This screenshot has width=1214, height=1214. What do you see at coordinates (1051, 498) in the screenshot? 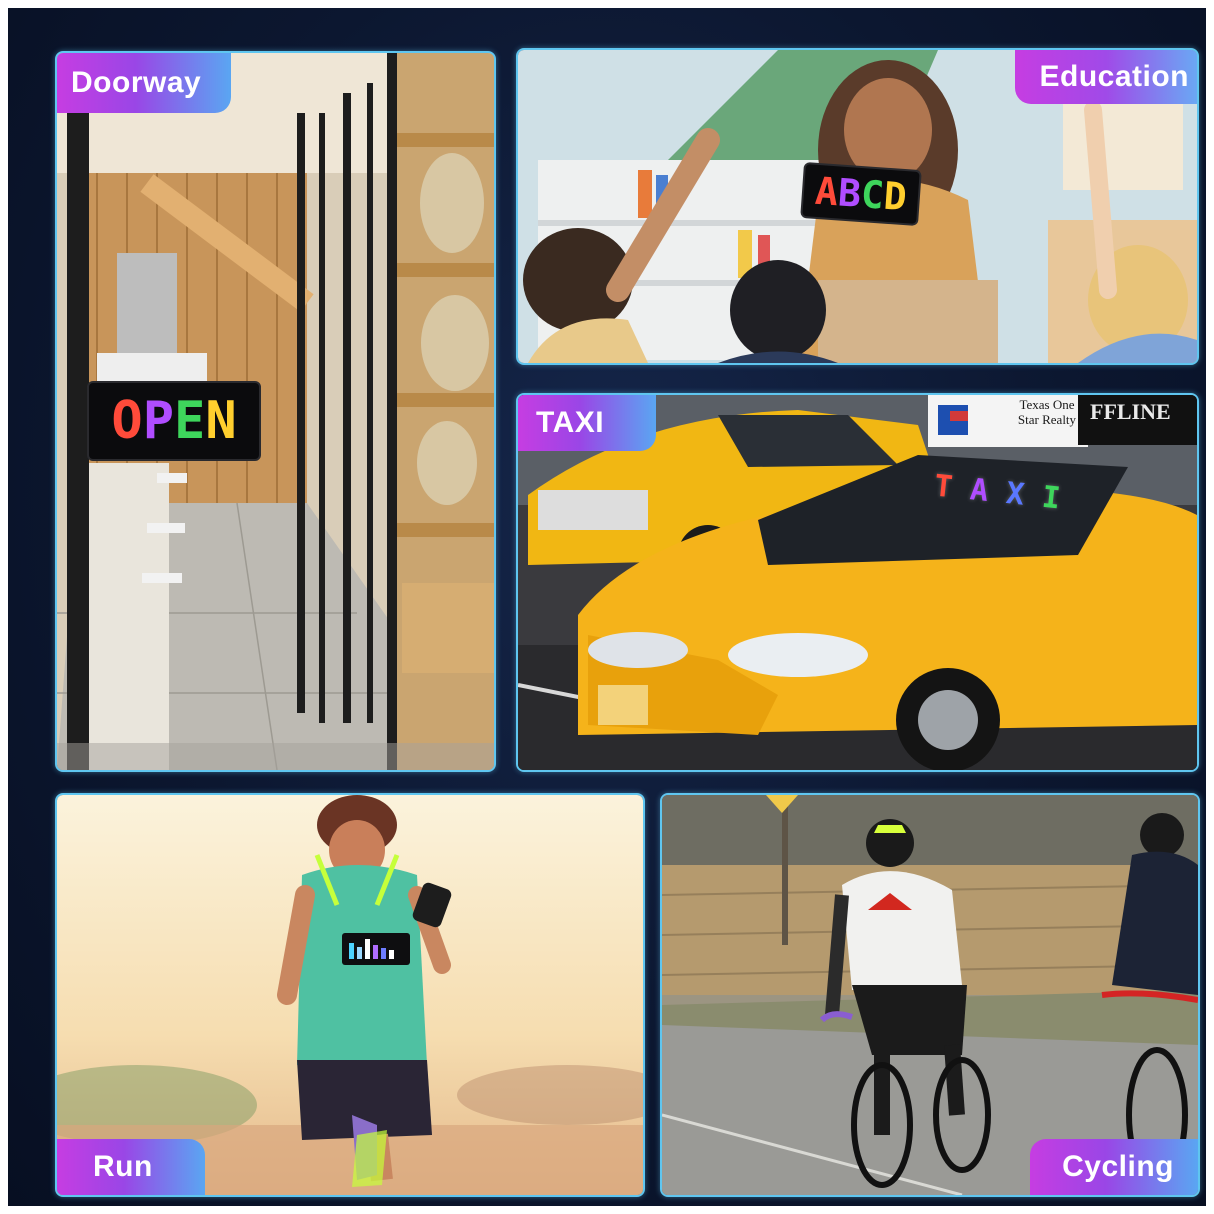
I see `led-letter: I` at bounding box center [1051, 498].